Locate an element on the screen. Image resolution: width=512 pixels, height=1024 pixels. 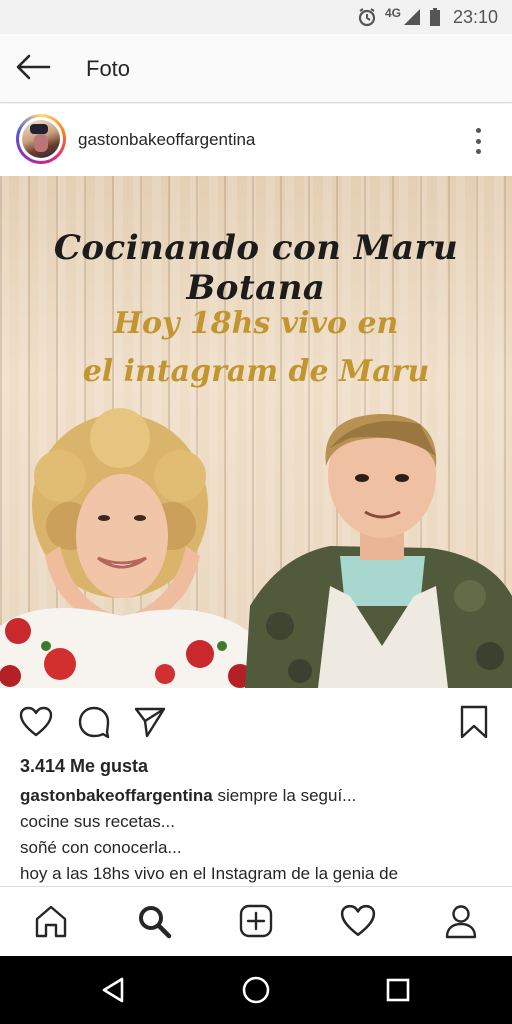
signal-icon is located at coordinates (412, 17).